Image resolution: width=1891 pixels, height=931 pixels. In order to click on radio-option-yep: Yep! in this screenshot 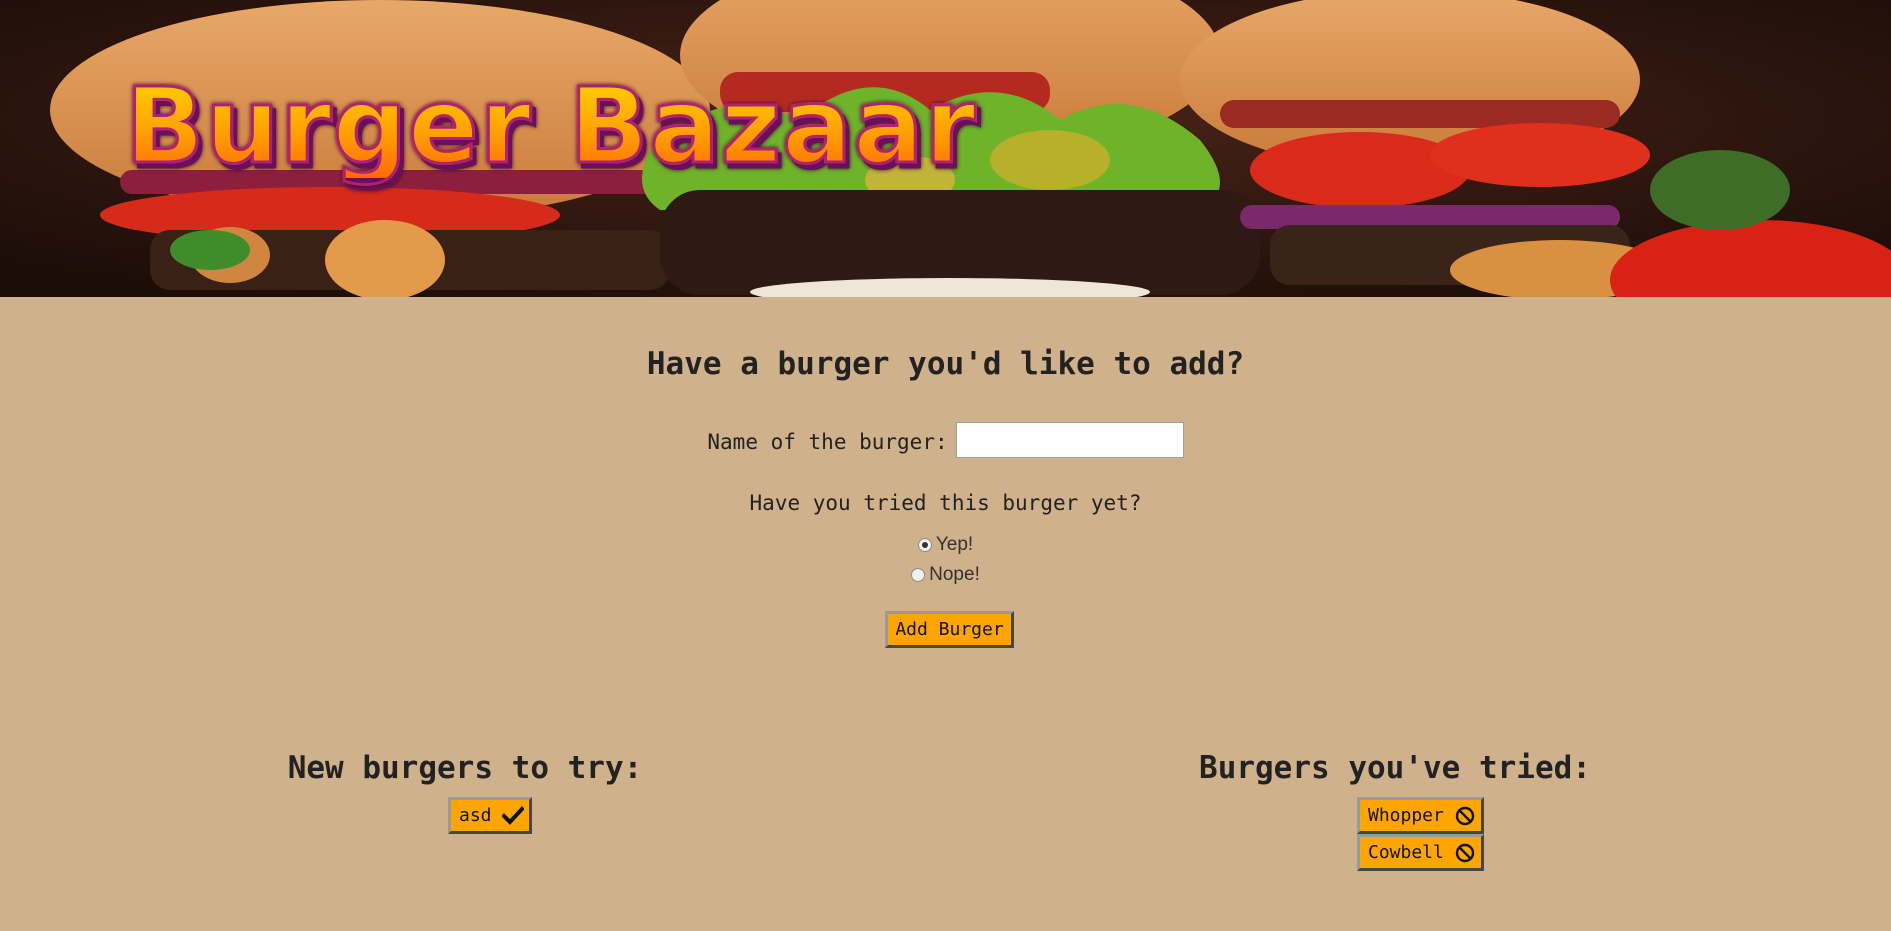, I will do `click(945, 545)`.